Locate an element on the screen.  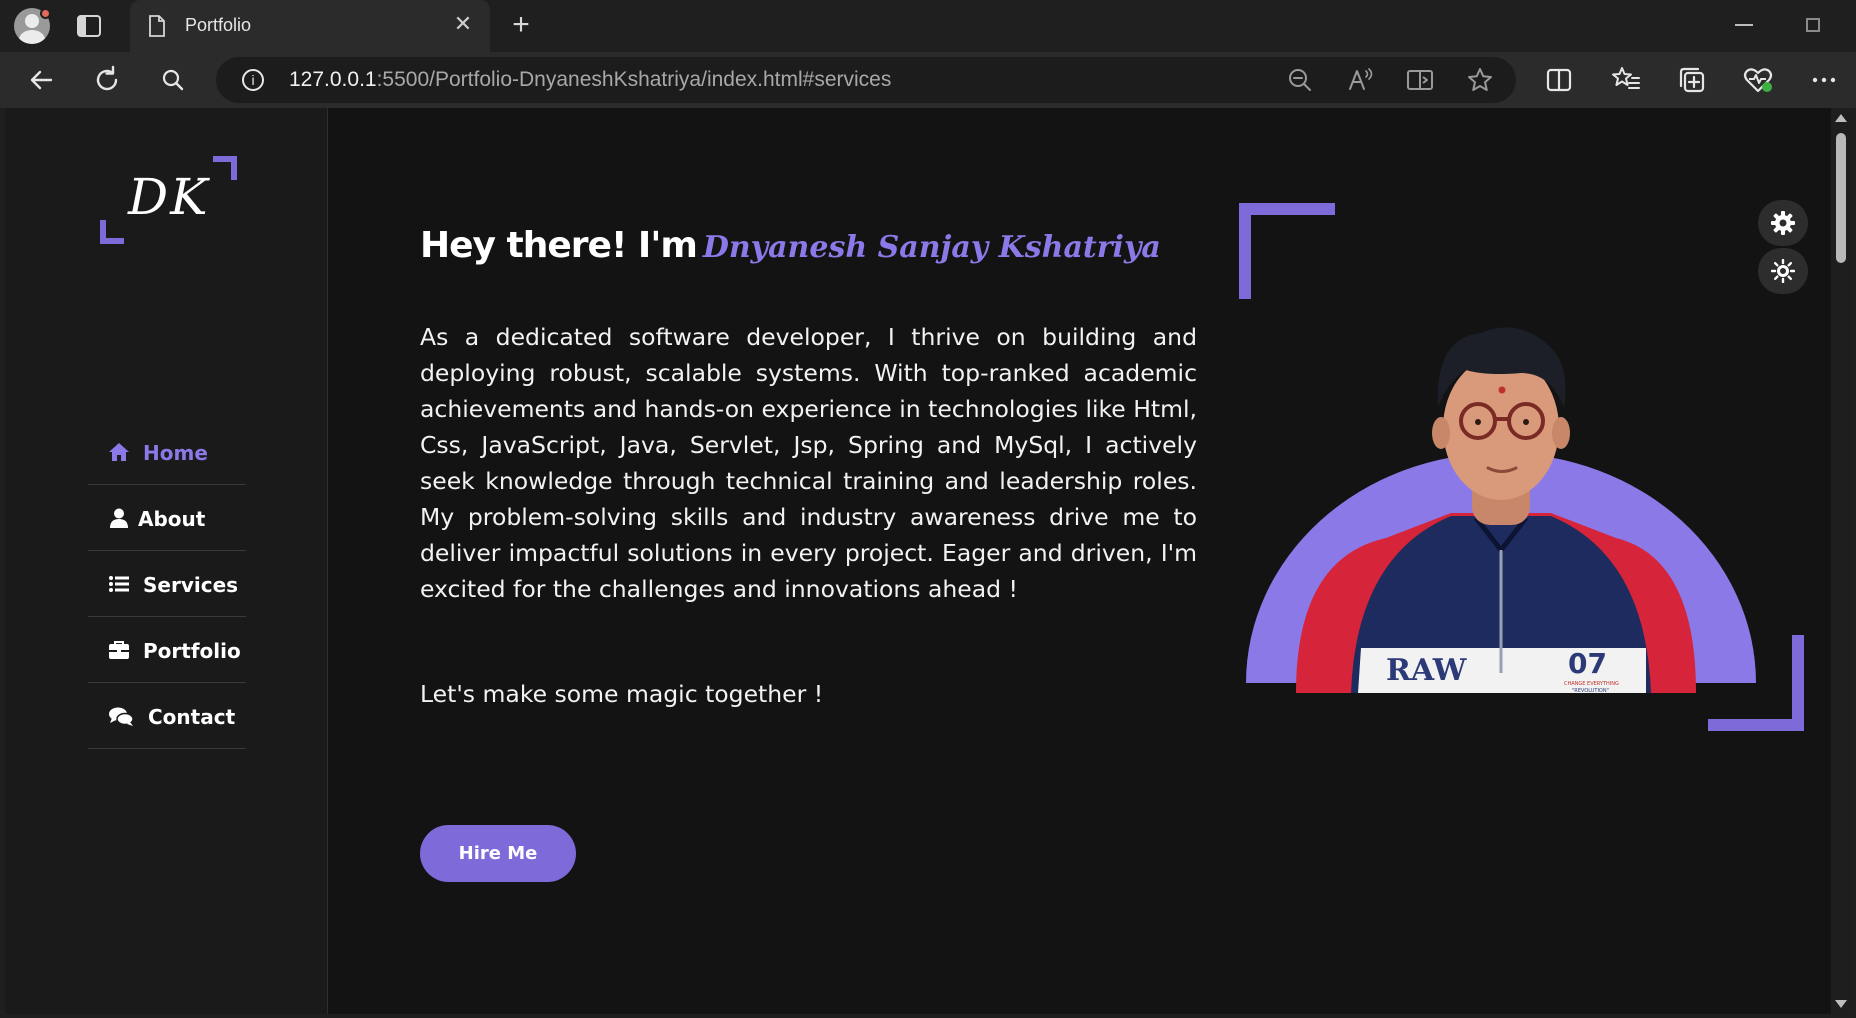
info-icon: i is located at coordinates (253, 80).